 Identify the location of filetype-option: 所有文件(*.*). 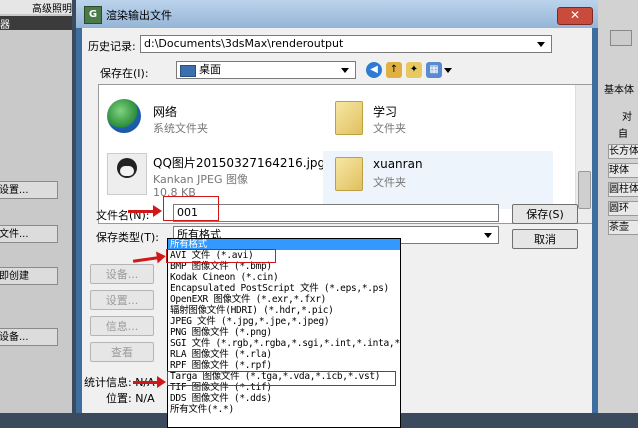
(284, 409).